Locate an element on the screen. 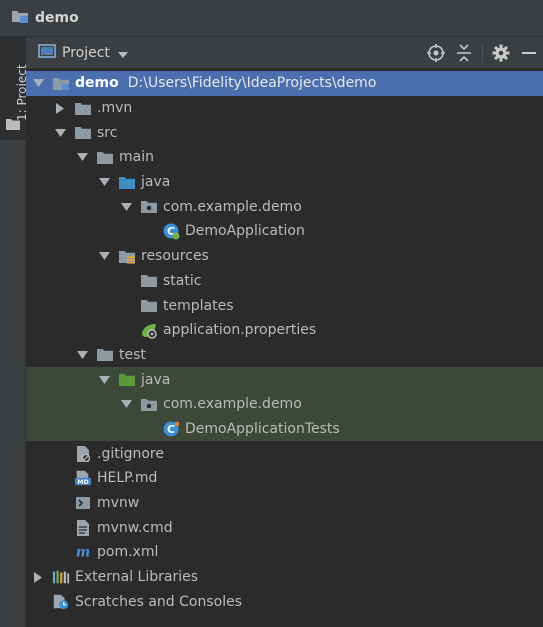  tree-item-label: src is located at coordinates (107, 132).